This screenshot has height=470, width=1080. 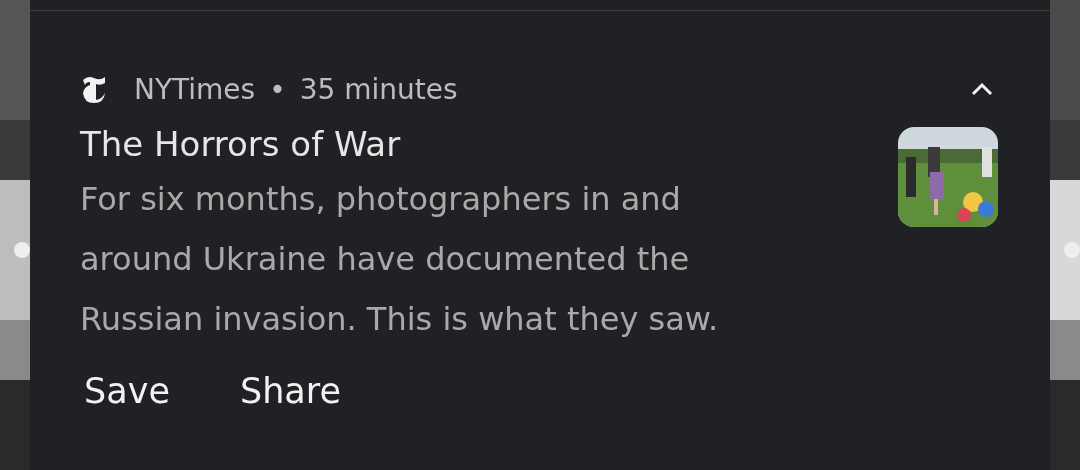 What do you see at coordinates (241, 144) in the screenshot?
I see `notification-title: The Horrors of War` at bounding box center [241, 144].